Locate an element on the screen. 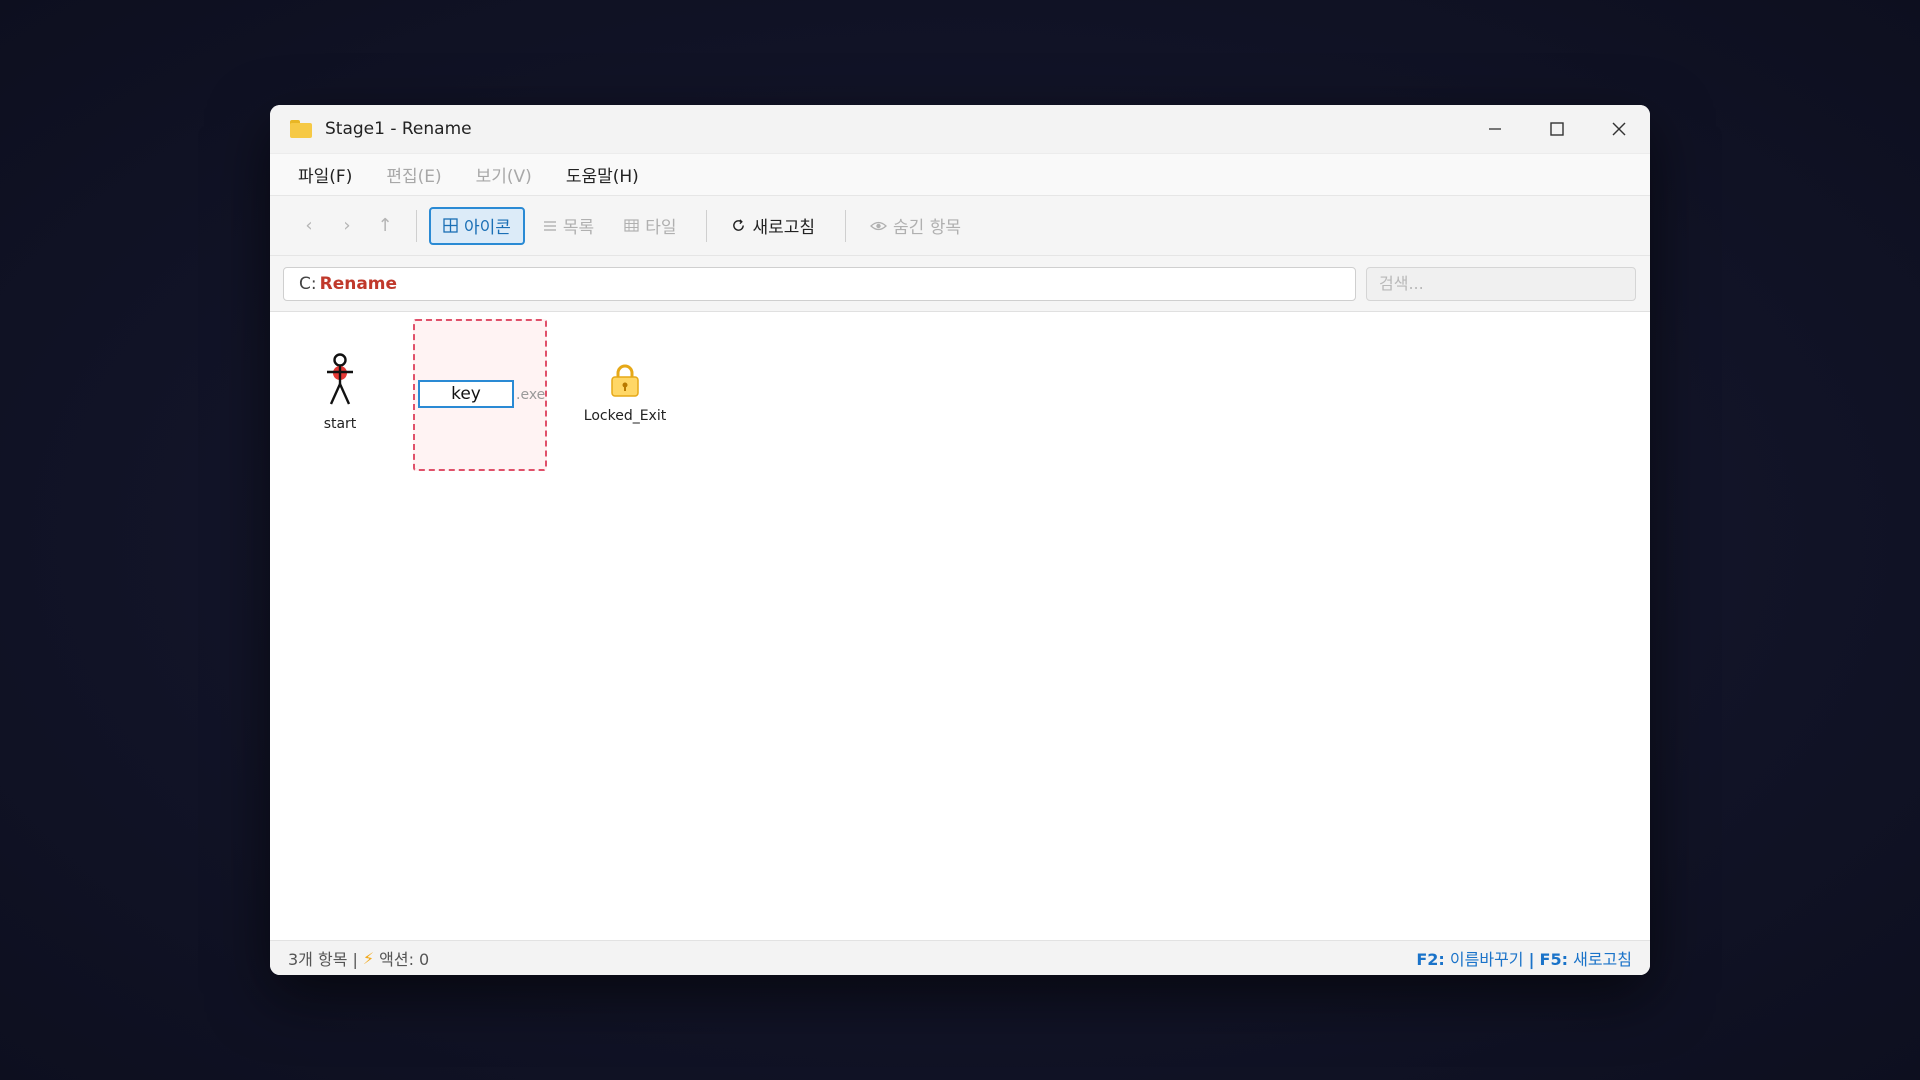 Image resolution: width=1920 pixels, height=1080 pixels. close-button is located at coordinates (1619, 129).